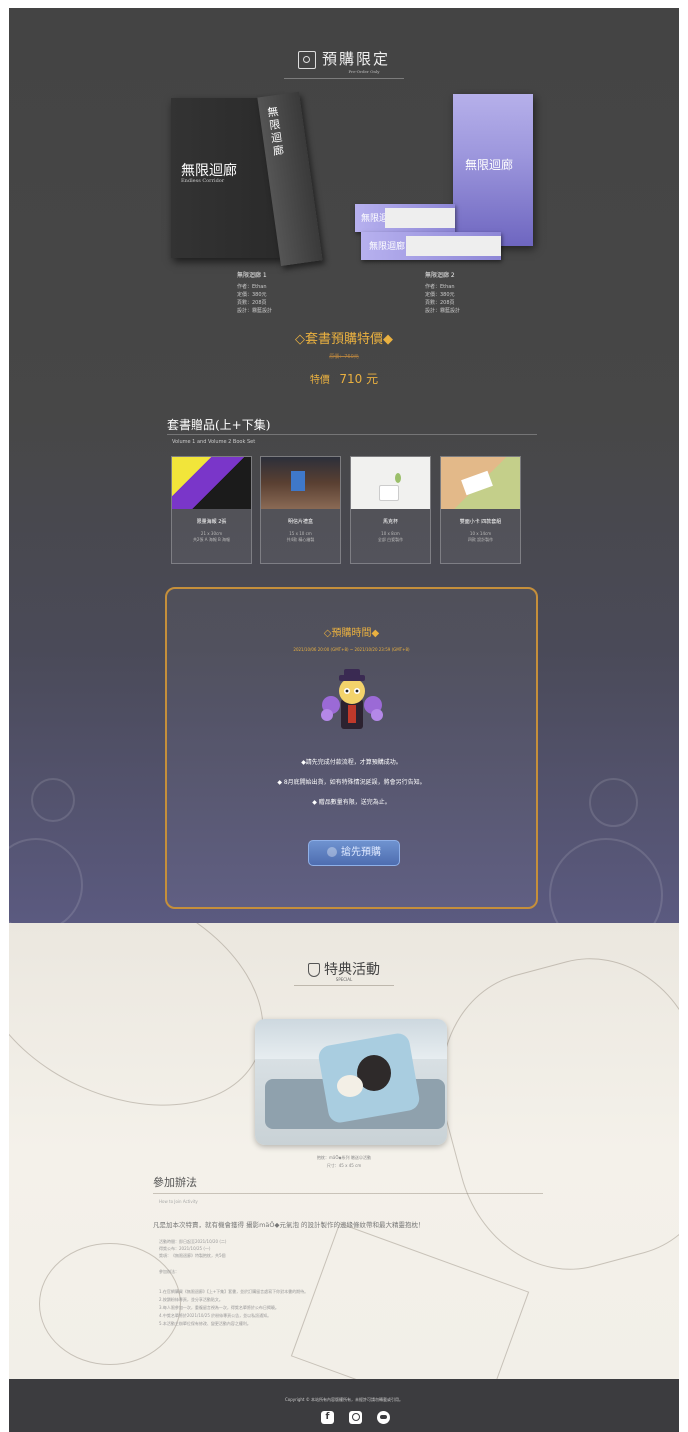 This screenshot has width=688, height=1432. What do you see at coordinates (343, 1157) in the screenshot?
I see `pillow-caption: 抱枕：mäÖ◆系列 贈送☺活動` at bounding box center [343, 1157].